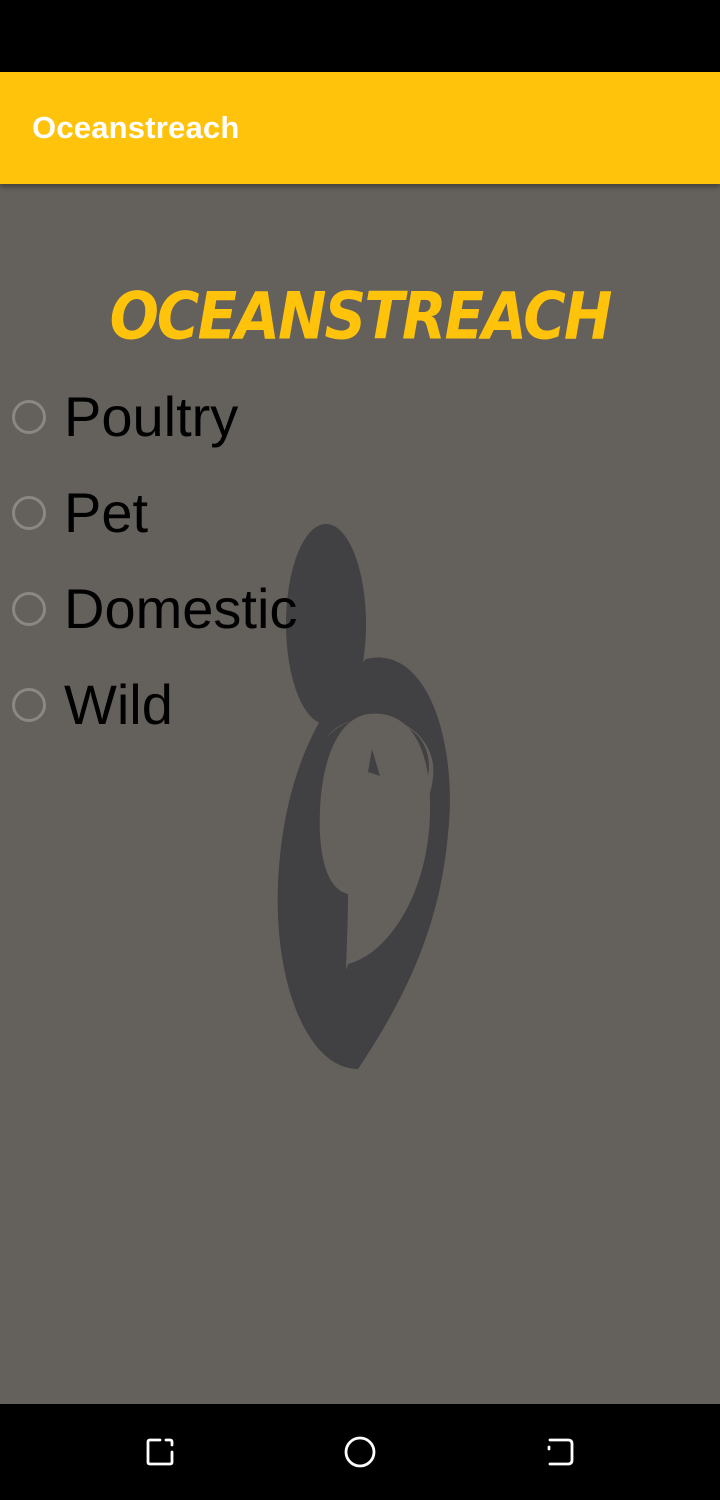 The image size is (720, 1500). What do you see at coordinates (106, 513) in the screenshot?
I see `radio-label: Pet` at bounding box center [106, 513].